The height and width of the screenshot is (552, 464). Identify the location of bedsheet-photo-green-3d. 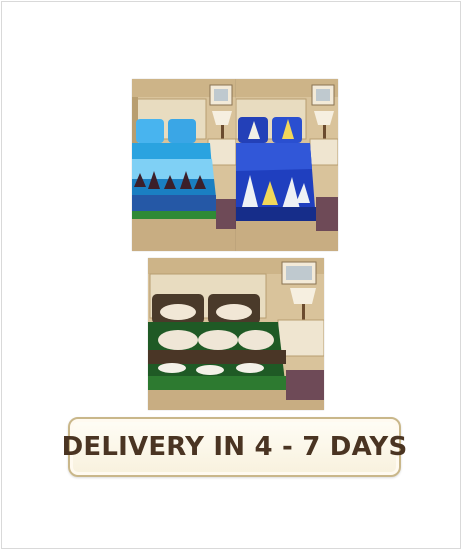
(236, 334).